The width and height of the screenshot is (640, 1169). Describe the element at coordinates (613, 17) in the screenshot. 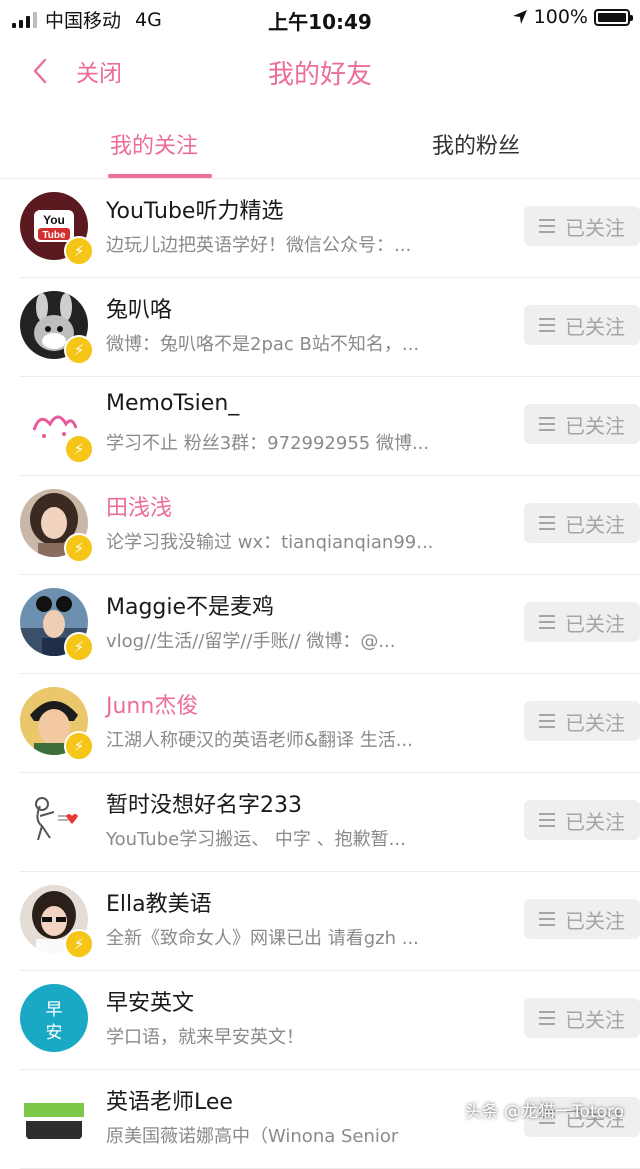

I see `battery-icon` at that location.